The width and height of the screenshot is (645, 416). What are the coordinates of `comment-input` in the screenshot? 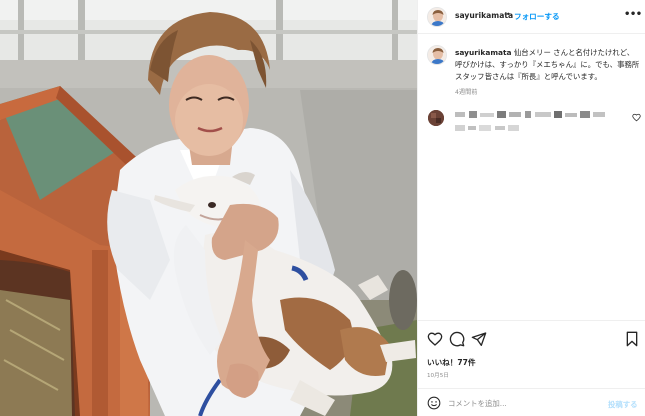 It's located at (523, 403).